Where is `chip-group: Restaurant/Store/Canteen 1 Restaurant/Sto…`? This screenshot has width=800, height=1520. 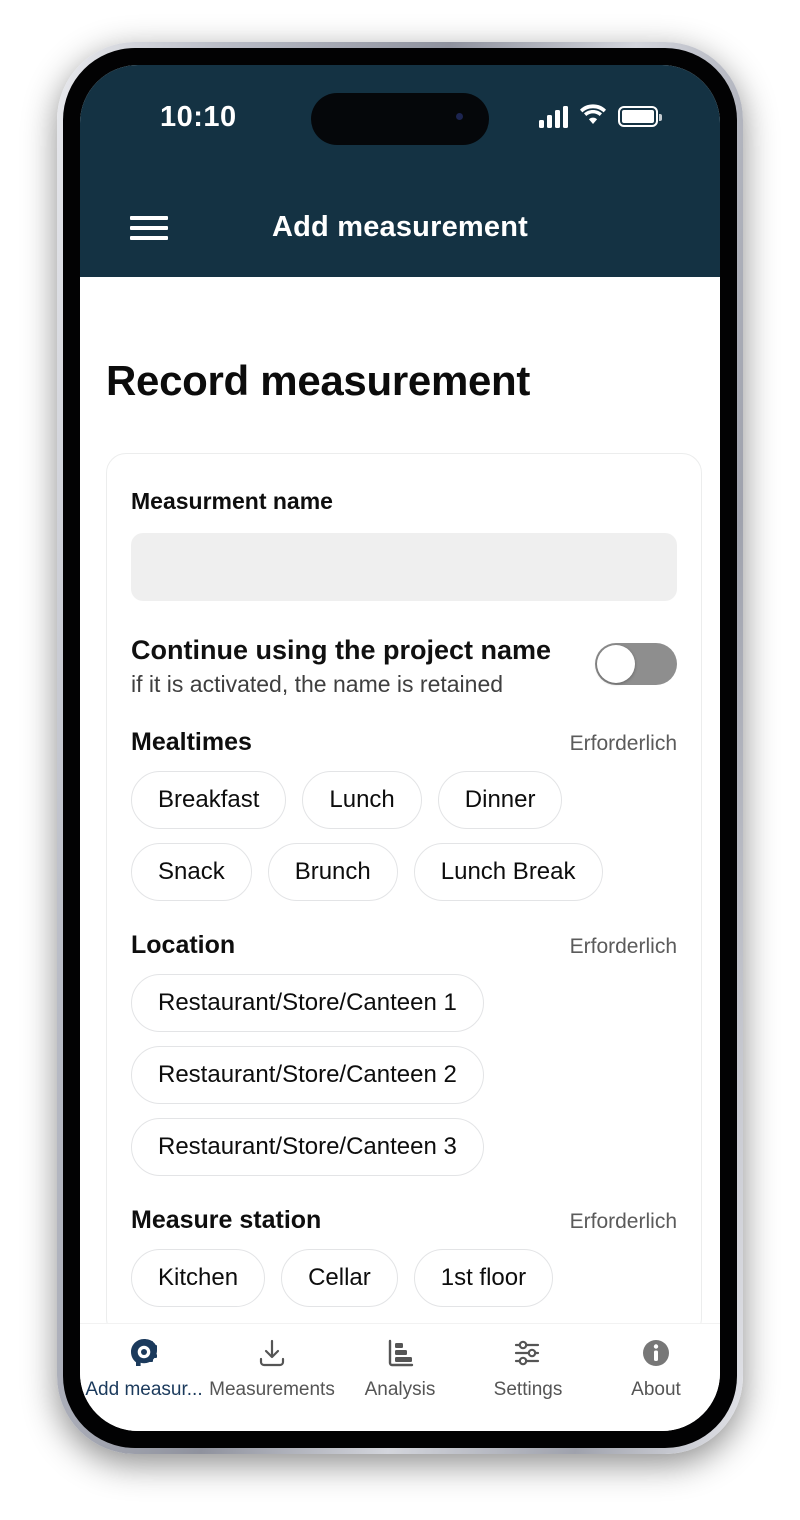
chip-group: Restaurant/Store/Canteen 1 Restaurant/Sto… is located at coordinates (404, 1075).